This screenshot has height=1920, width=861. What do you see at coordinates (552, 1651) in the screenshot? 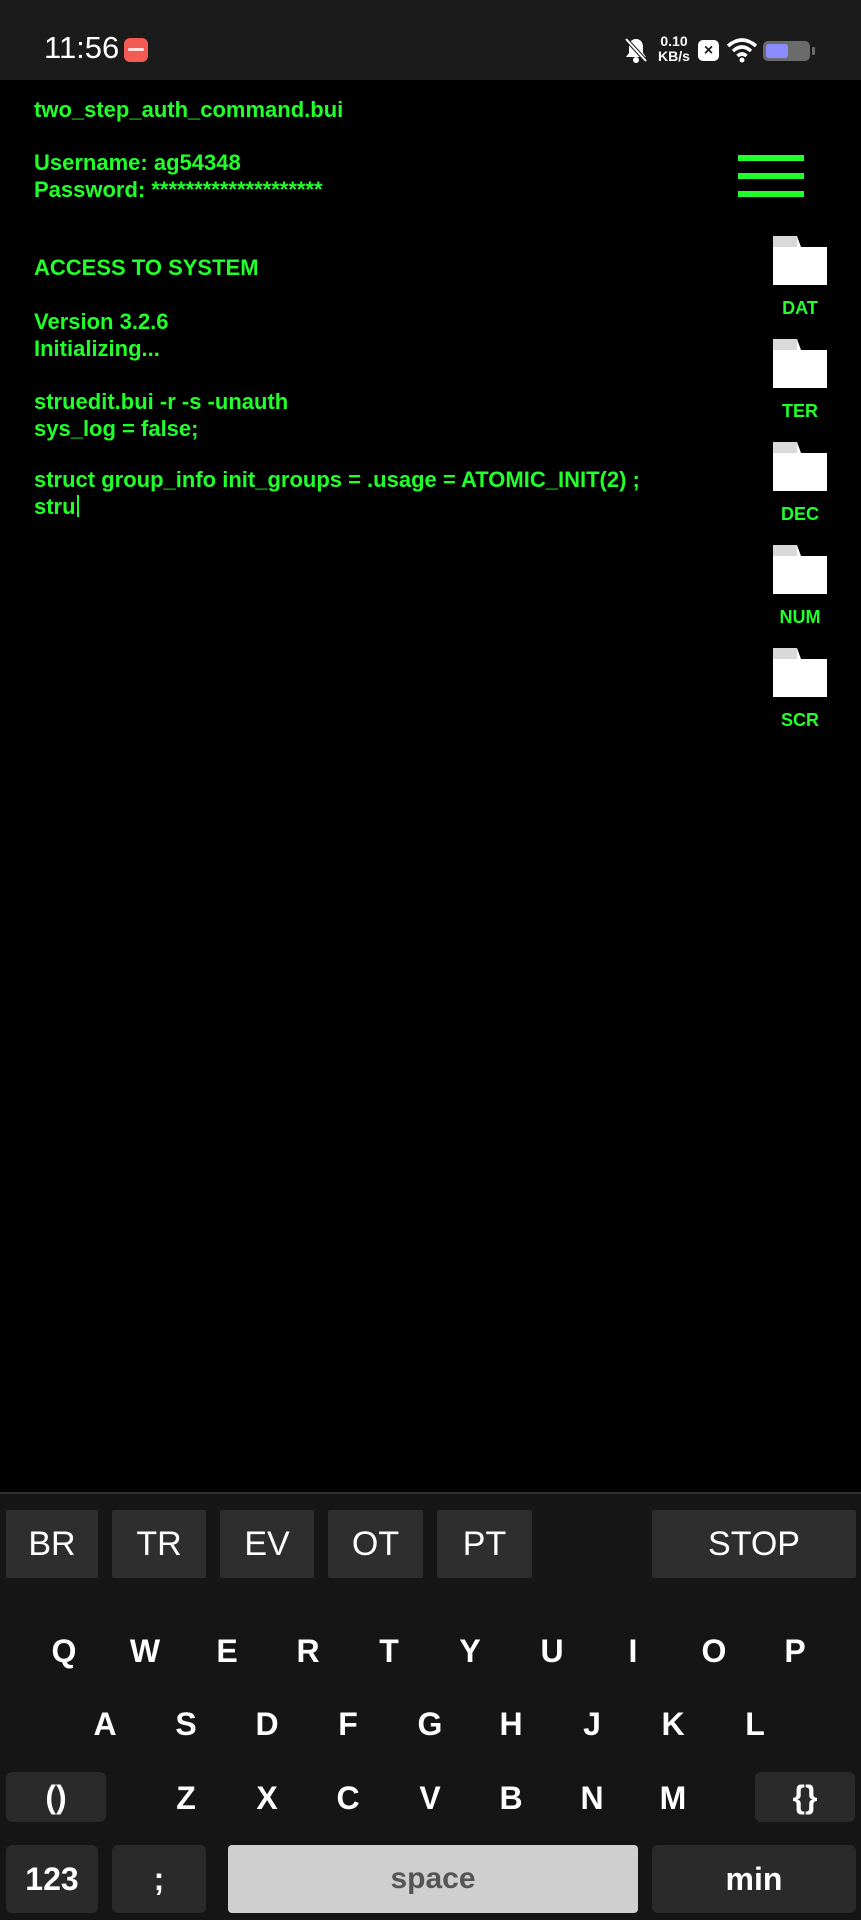
I see `key-u: U` at bounding box center [552, 1651].